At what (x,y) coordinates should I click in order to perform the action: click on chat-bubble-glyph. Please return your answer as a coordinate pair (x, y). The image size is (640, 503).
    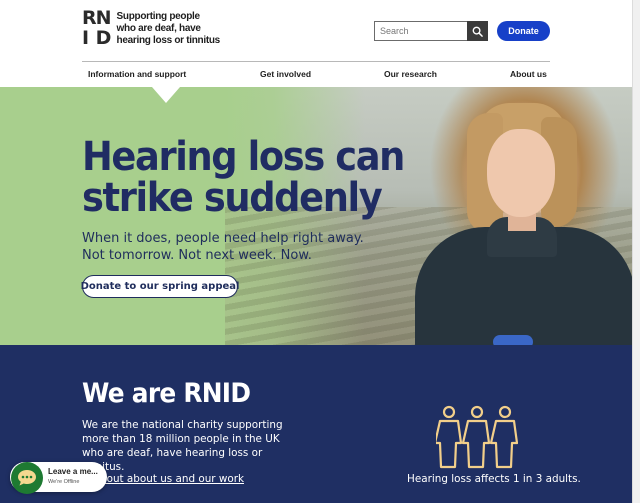
    Looking at the image, I should click on (27, 478).